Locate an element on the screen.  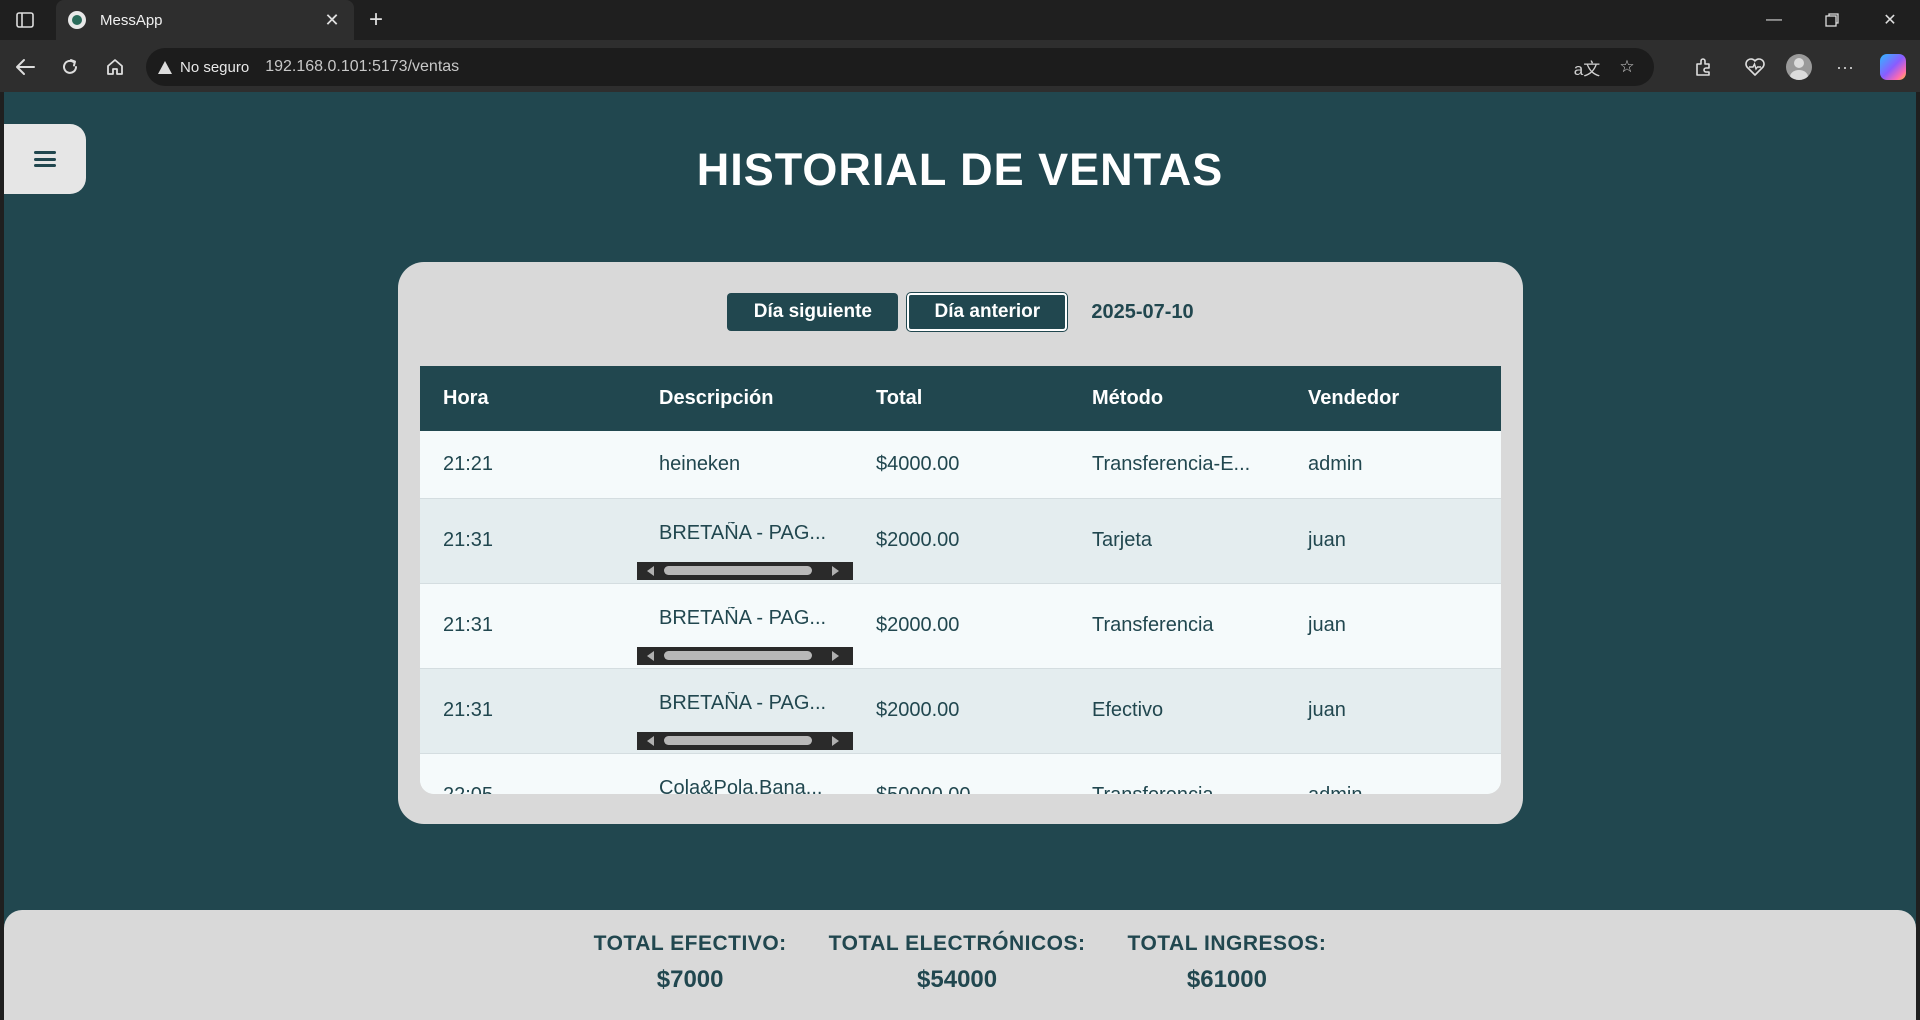
security-label: No seguro is located at coordinates (215, 67).